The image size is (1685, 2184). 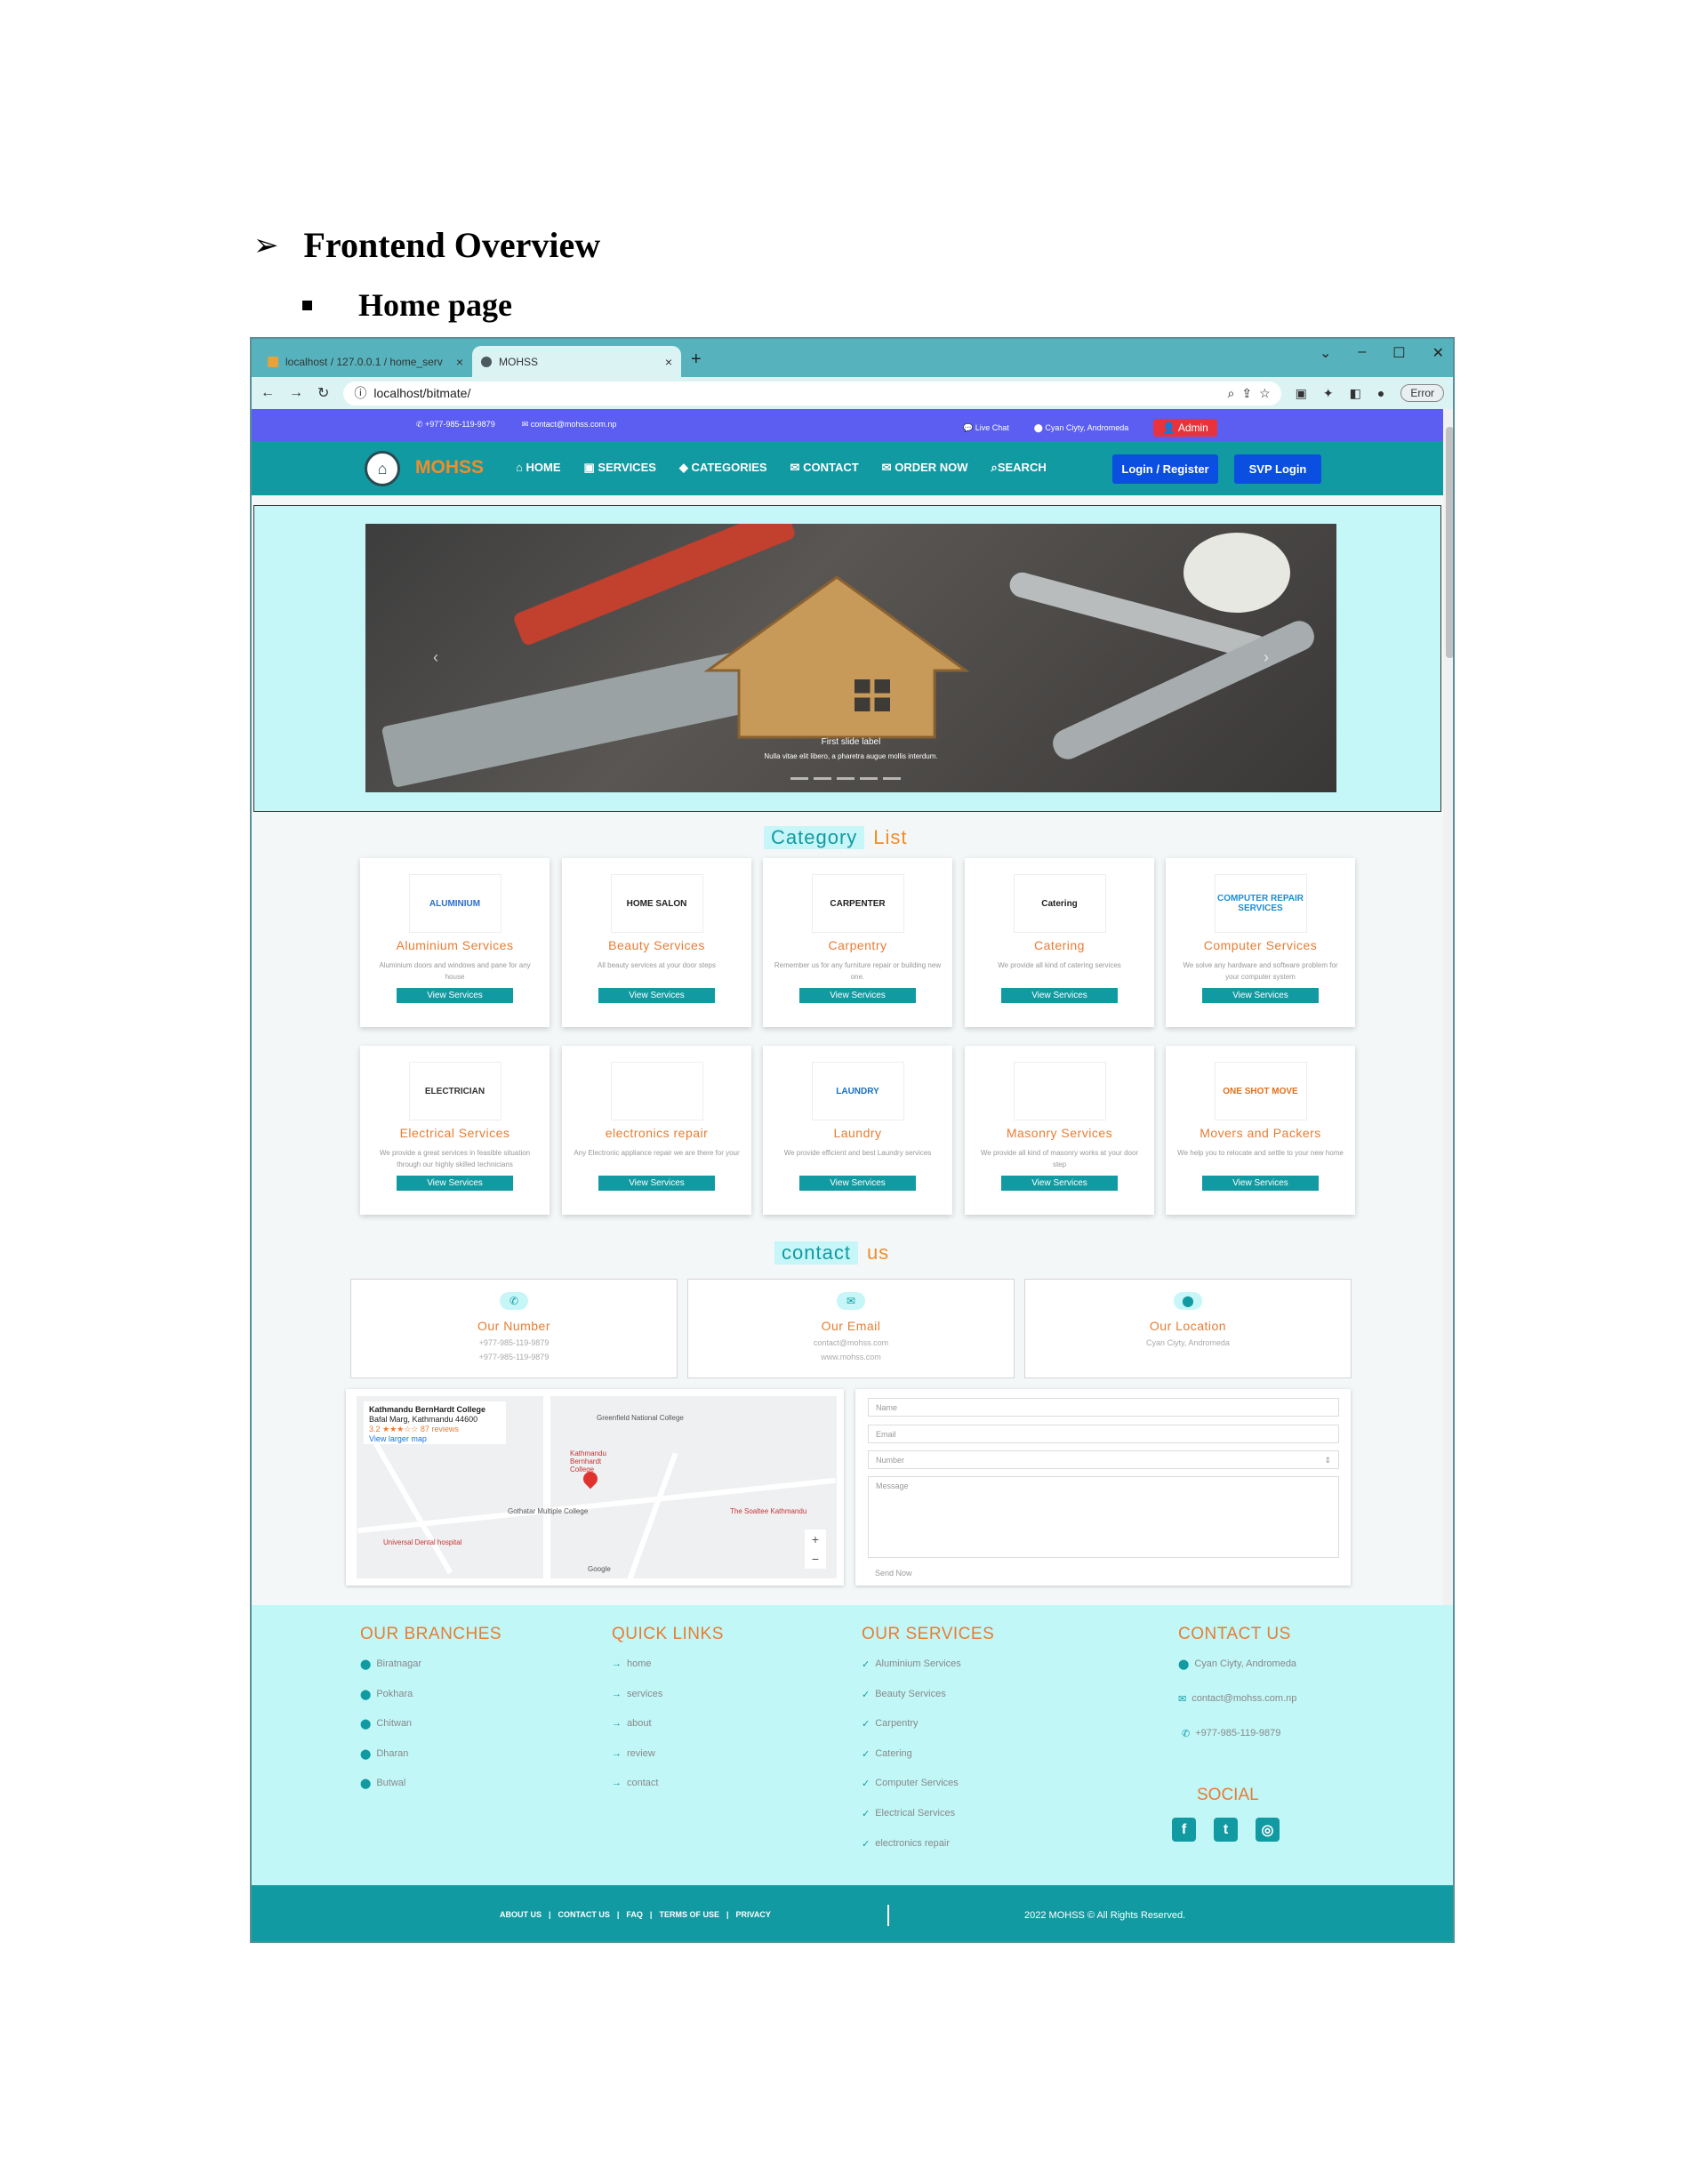 What do you see at coordinates (450, 467) in the screenshot?
I see `brand-name: MOHSS` at bounding box center [450, 467].